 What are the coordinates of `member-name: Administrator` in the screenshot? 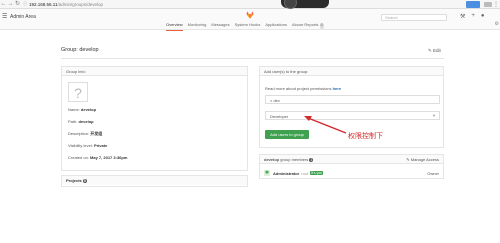 It's located at (286, 173).